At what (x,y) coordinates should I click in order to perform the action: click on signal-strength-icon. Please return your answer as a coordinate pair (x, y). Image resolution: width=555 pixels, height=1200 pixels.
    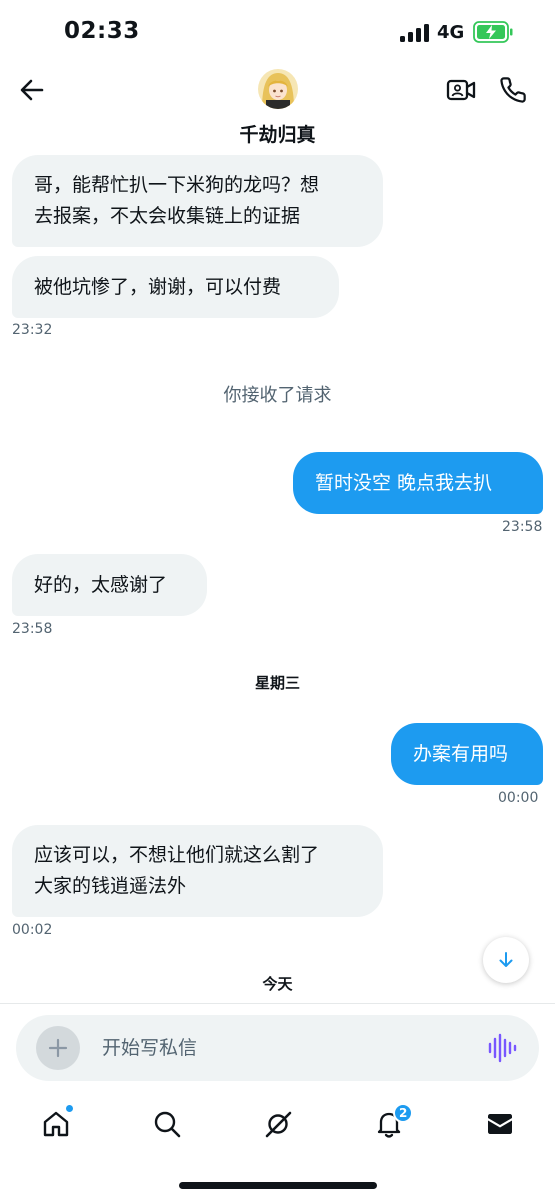
    Looking at the image, I should click on (415, 33).